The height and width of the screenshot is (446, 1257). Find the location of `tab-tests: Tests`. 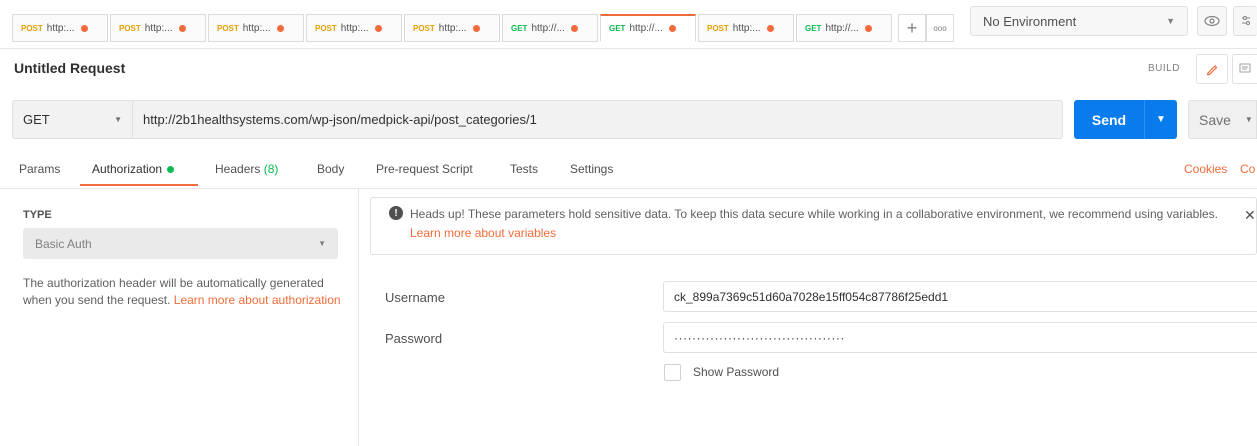

tab-tests: Tests is located at coordinates (524, 169).